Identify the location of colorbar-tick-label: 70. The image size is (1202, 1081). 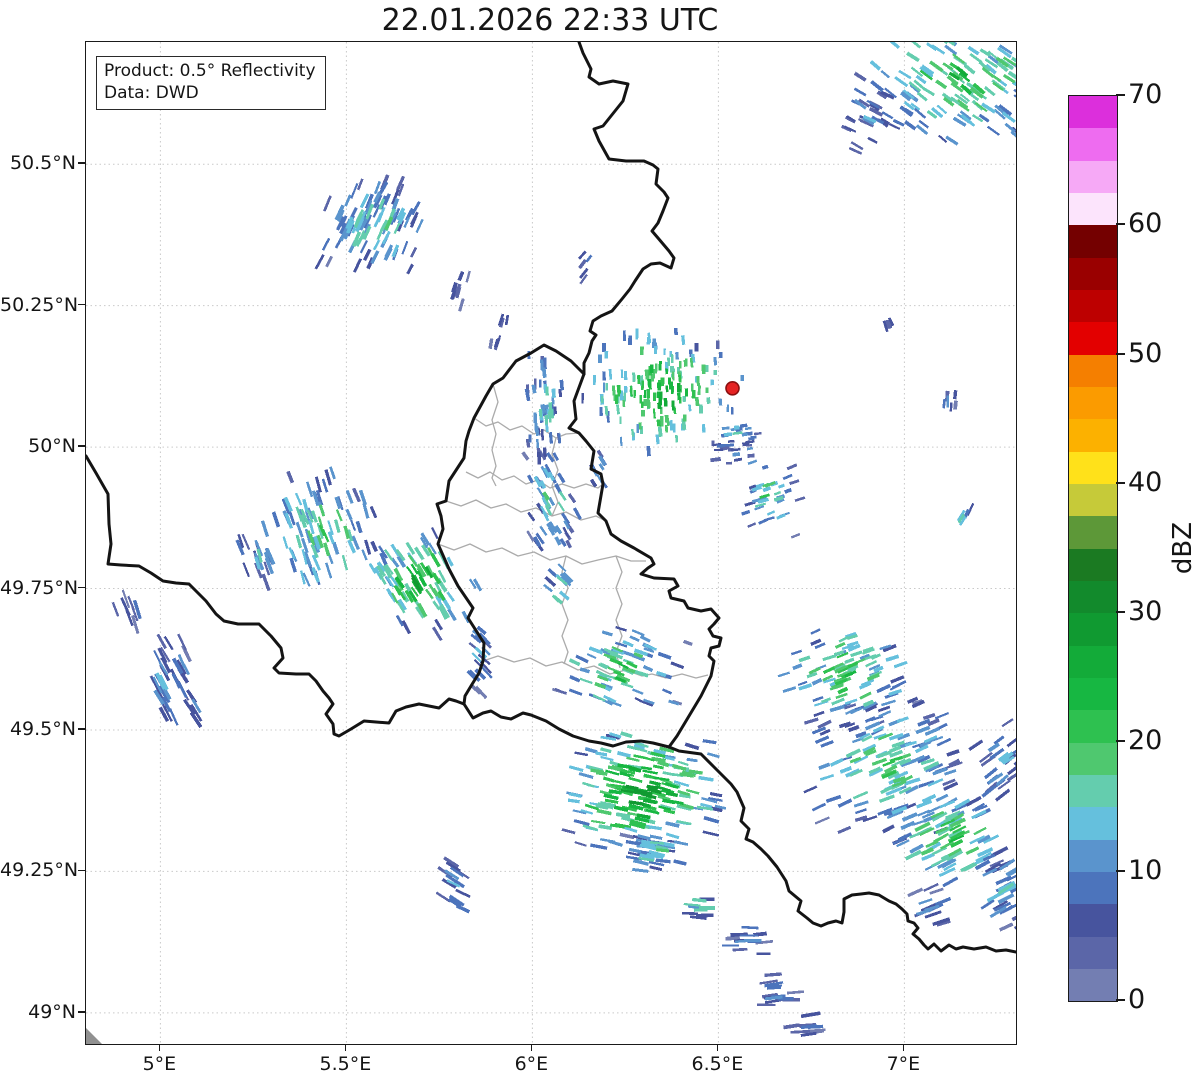
(1145, 94).